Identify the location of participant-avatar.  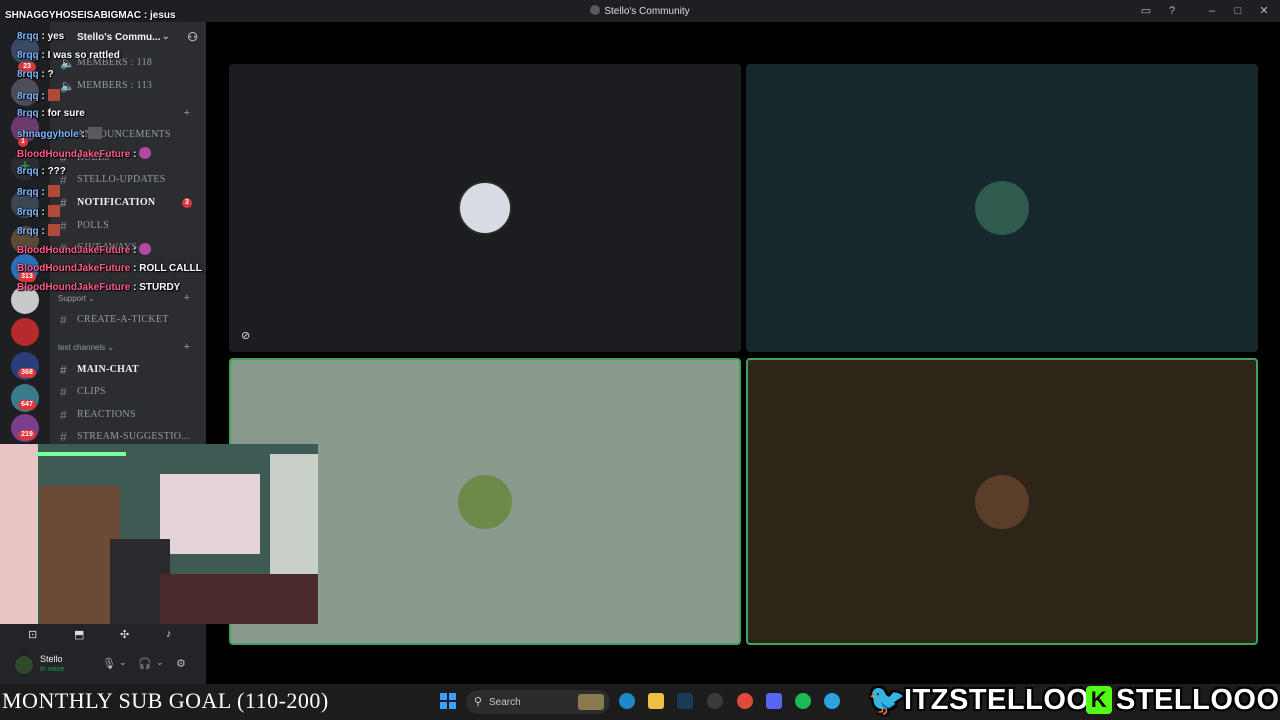
(1002, 502).